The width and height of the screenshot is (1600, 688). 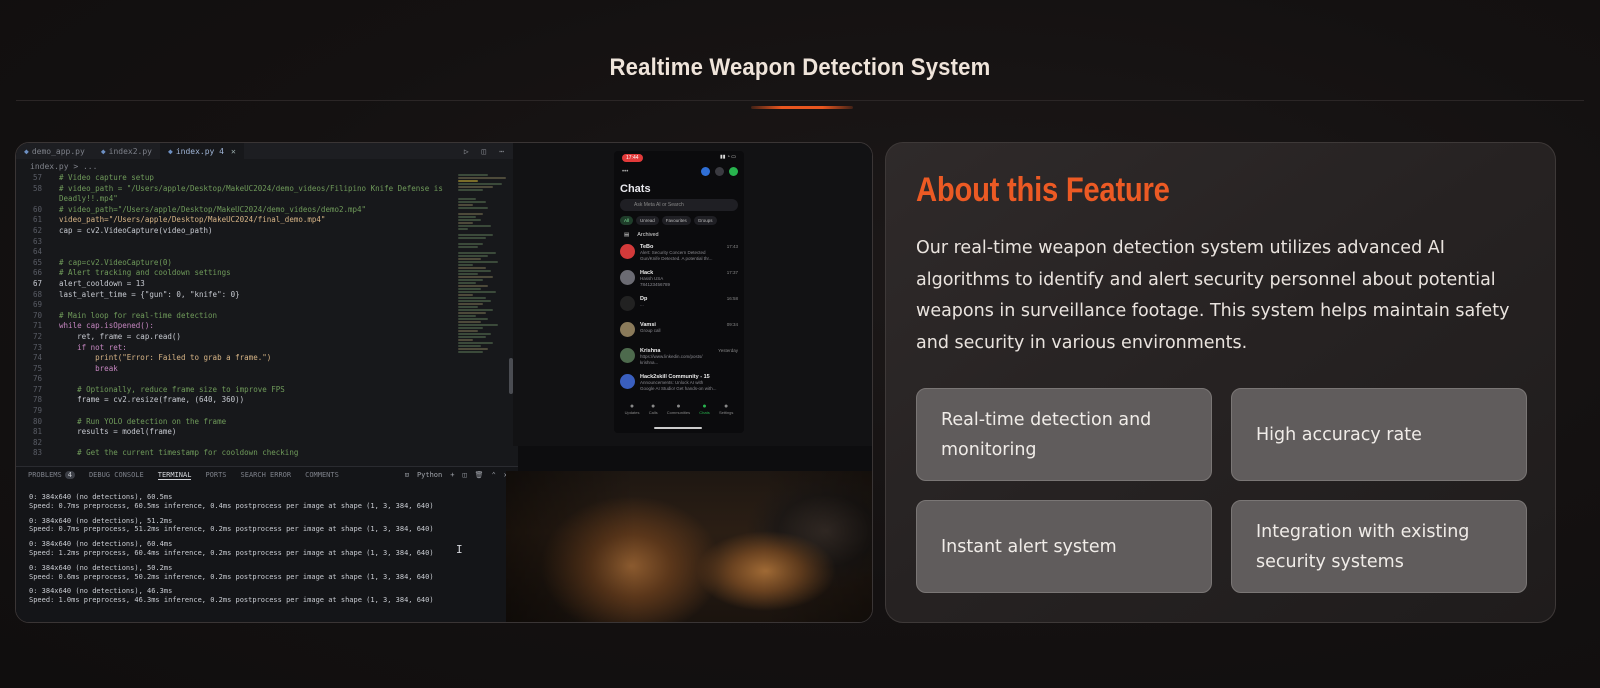 What do you see at coordinates (88, 347) in the screenshot?
I see `code-text: if not ret:` at bounding box center [88, 347].